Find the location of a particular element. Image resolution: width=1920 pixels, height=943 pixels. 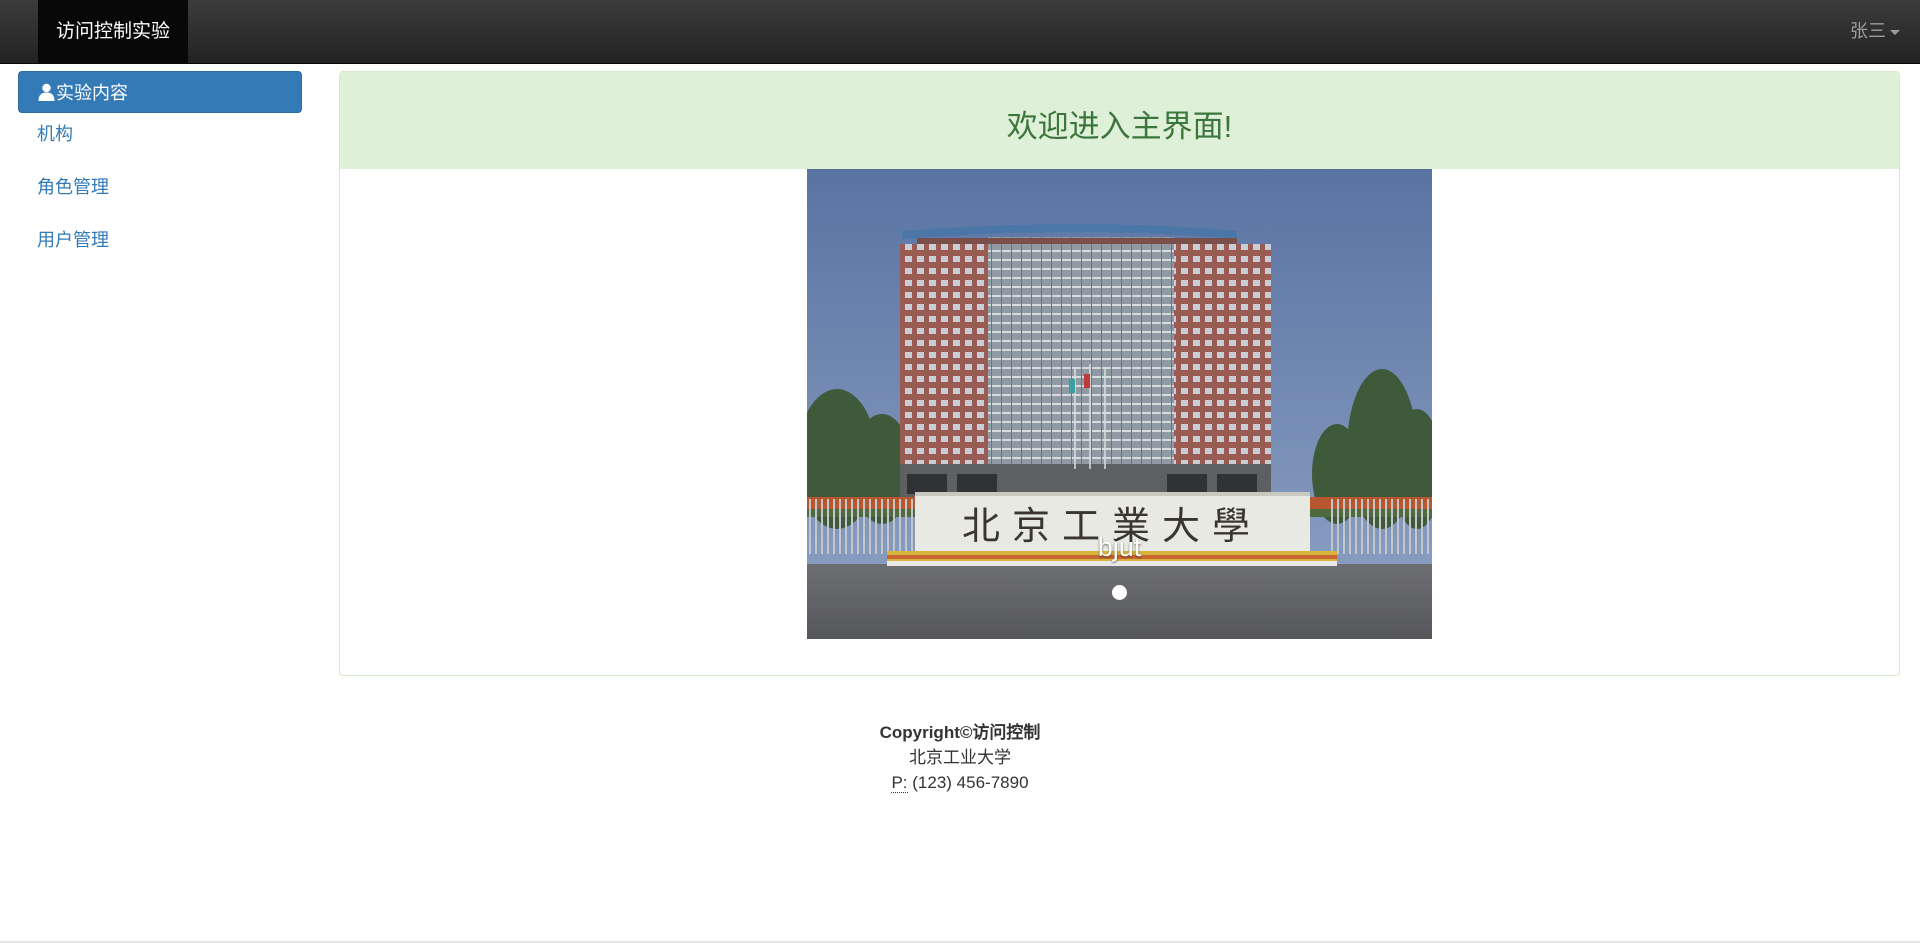

sidebar-item-role-management: 角色管理 is located at coordinates (160, 187).